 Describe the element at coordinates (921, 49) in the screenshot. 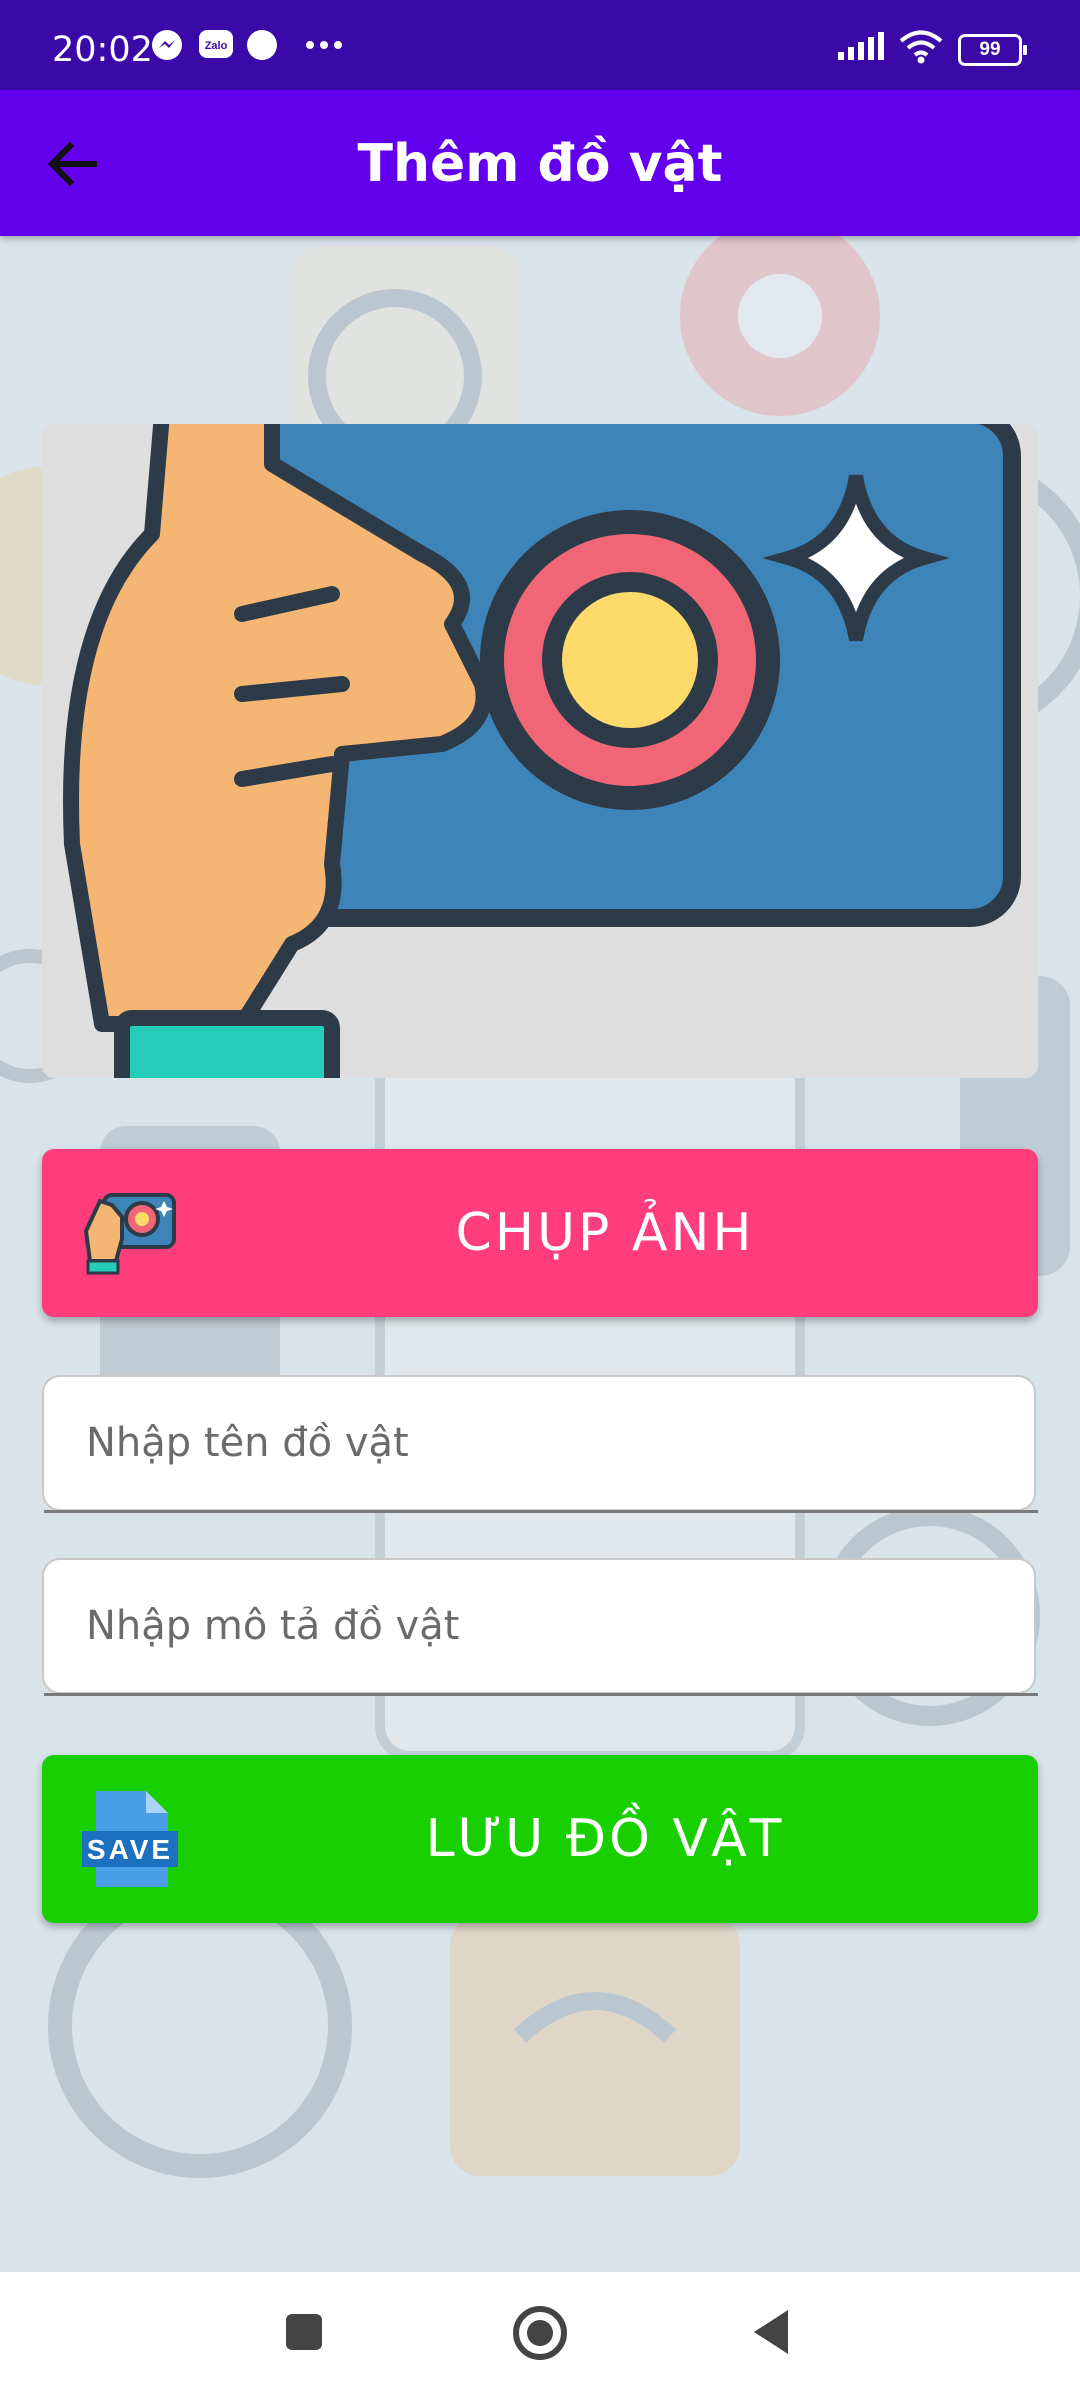

I see `wifi-icon` at that location.